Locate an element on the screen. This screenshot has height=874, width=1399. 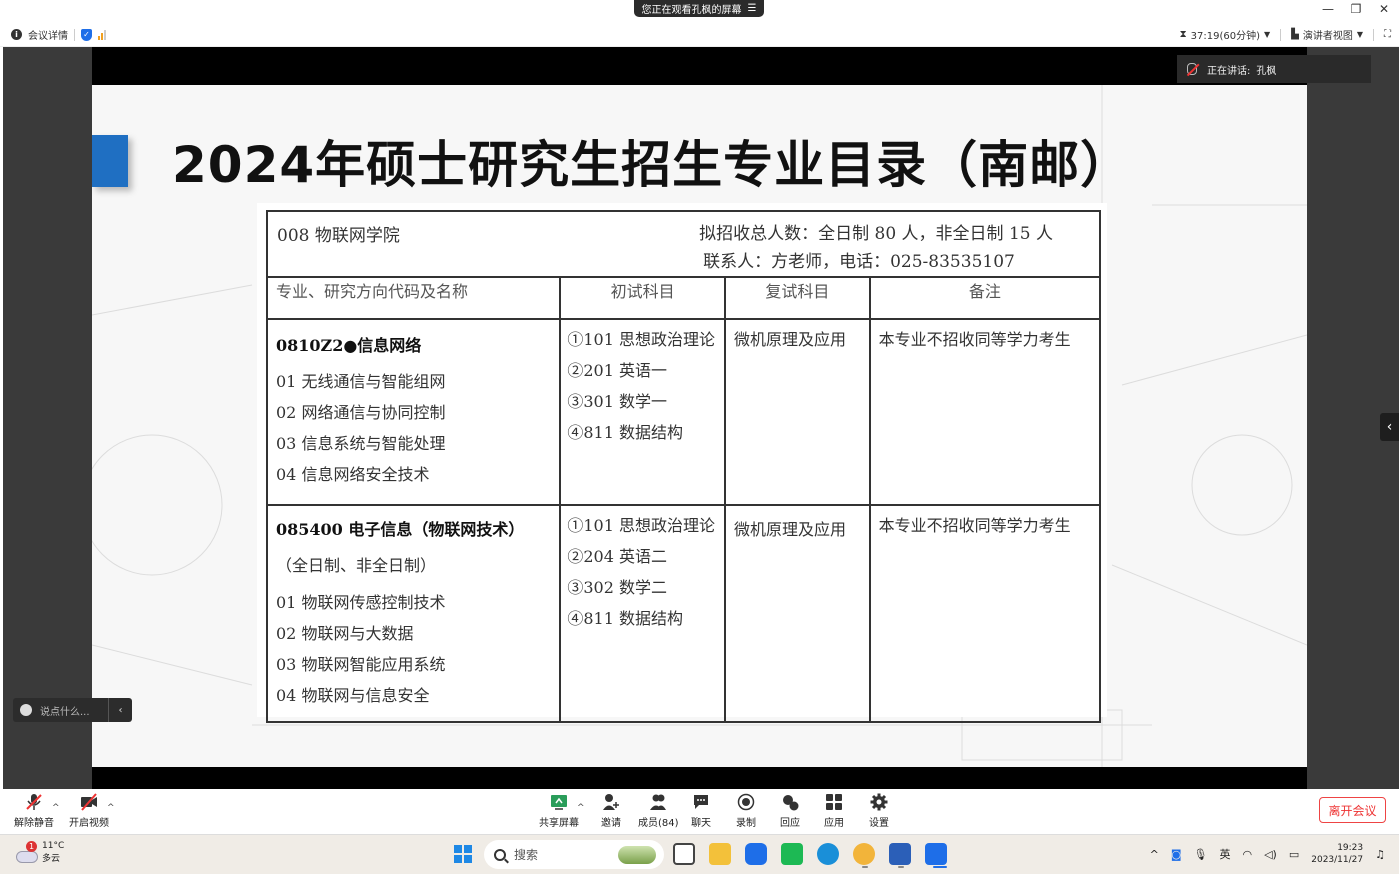
react-label: 回应 is located at coordinates (790, 823).